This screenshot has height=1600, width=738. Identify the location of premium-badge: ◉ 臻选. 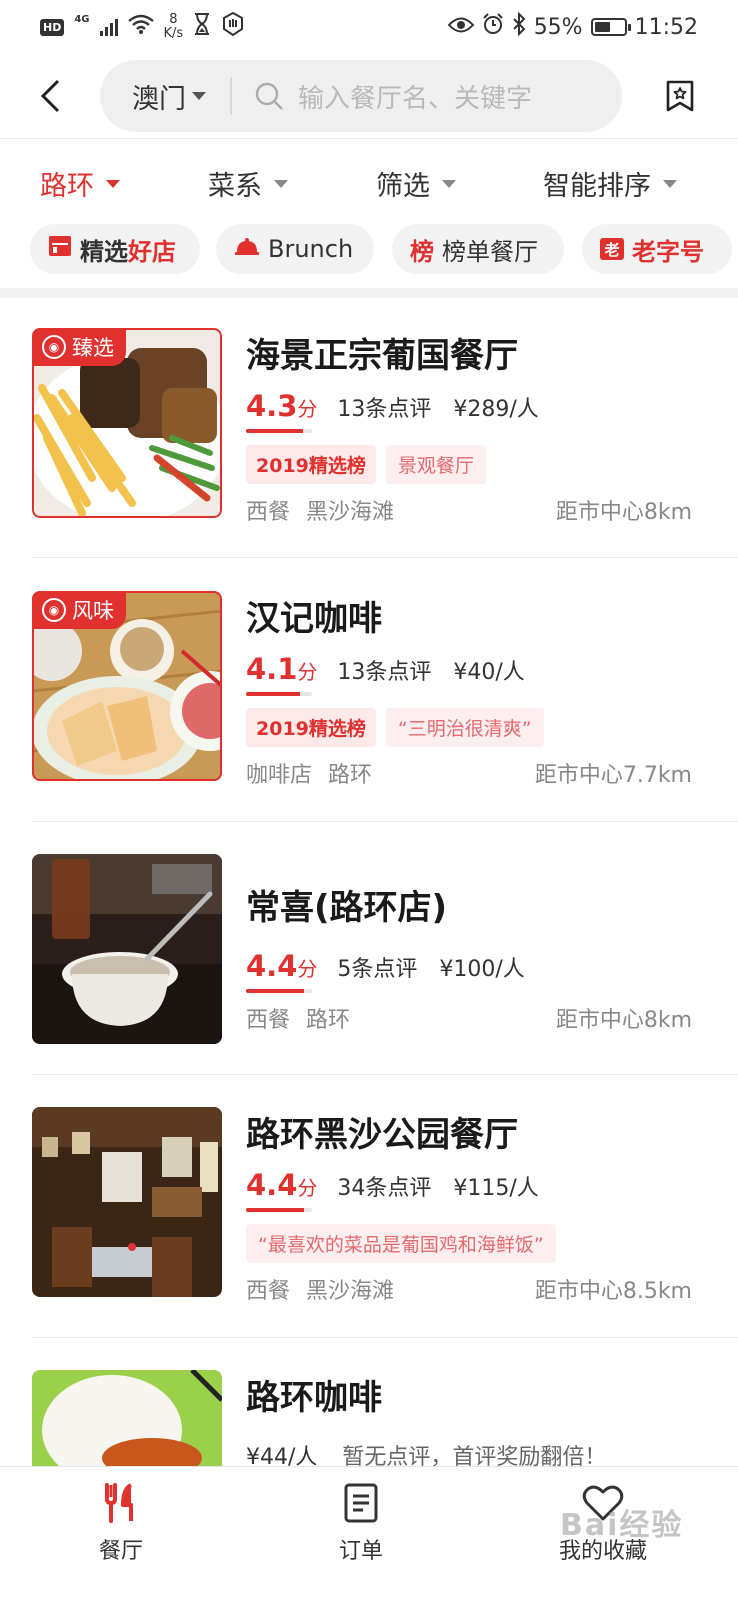
(79, 347).